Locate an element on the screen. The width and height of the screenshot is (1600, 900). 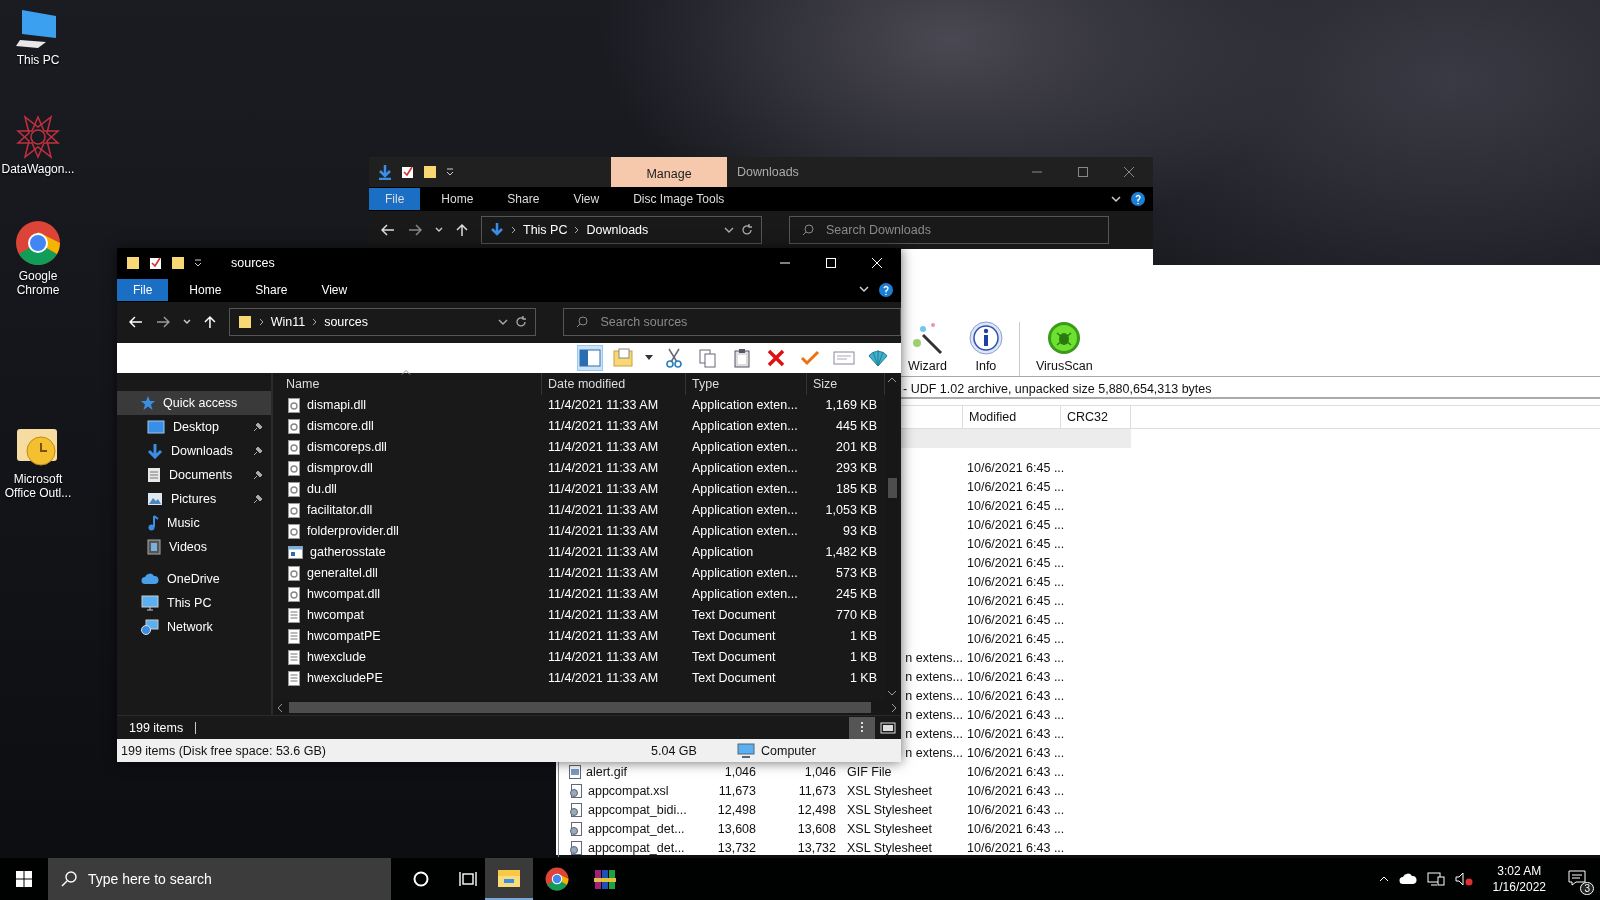
task-view-icon is located at coordinates (468, 879).